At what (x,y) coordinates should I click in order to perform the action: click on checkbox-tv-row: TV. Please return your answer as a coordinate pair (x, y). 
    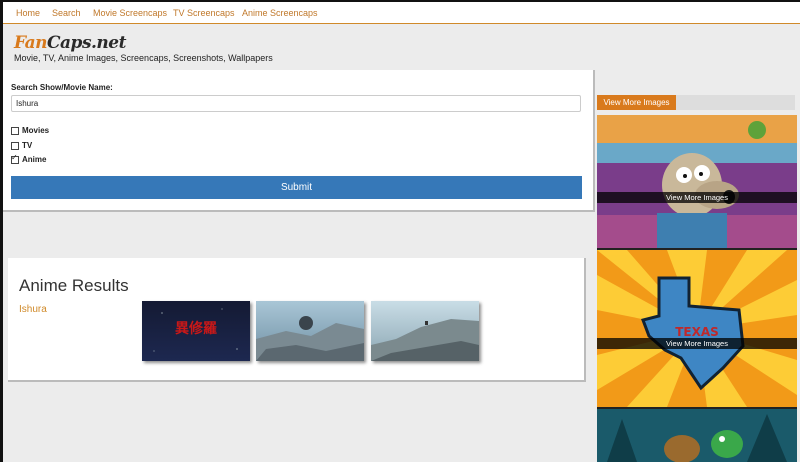
    Looking at the image, I should click on (21, 145).